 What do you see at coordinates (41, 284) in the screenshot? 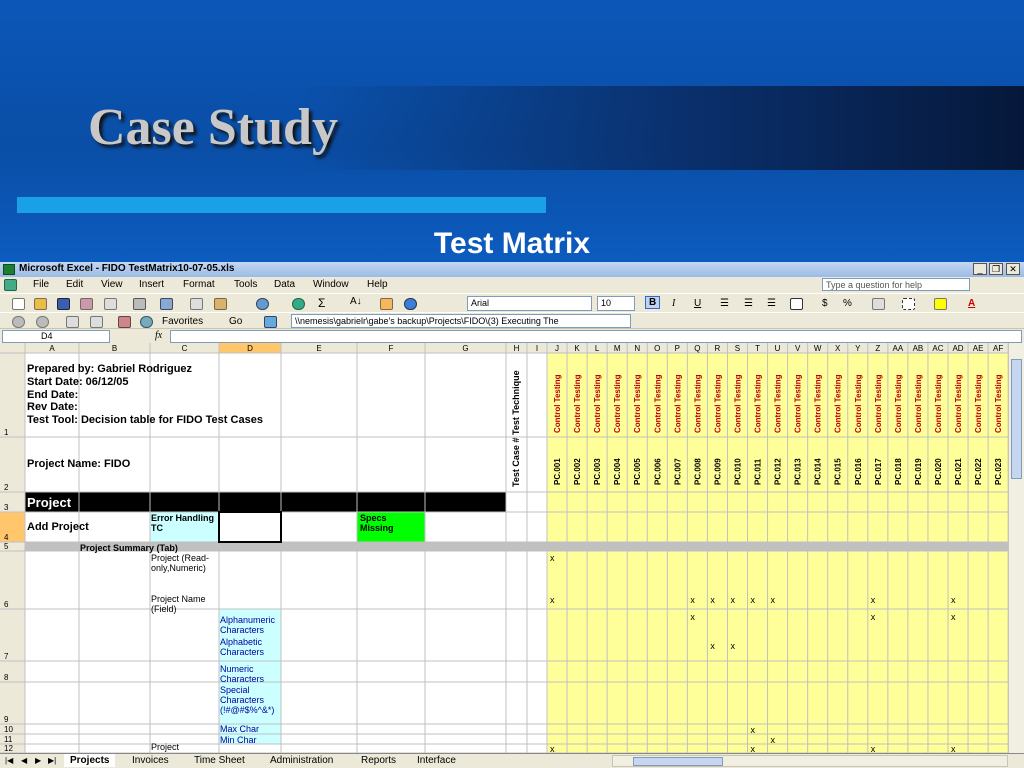
I see `menu-file: File` at bounding box center [41, 284].